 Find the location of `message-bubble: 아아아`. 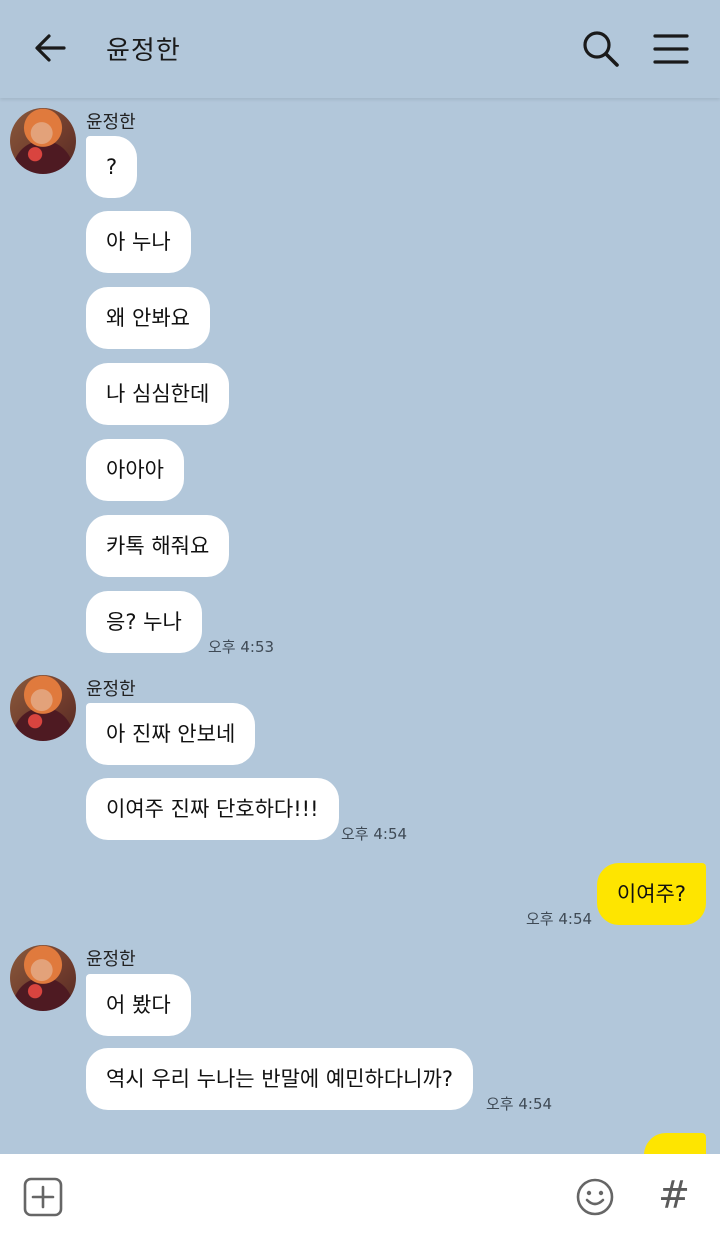

message-bubble: 아아아 is located at coordinates (135, 470).